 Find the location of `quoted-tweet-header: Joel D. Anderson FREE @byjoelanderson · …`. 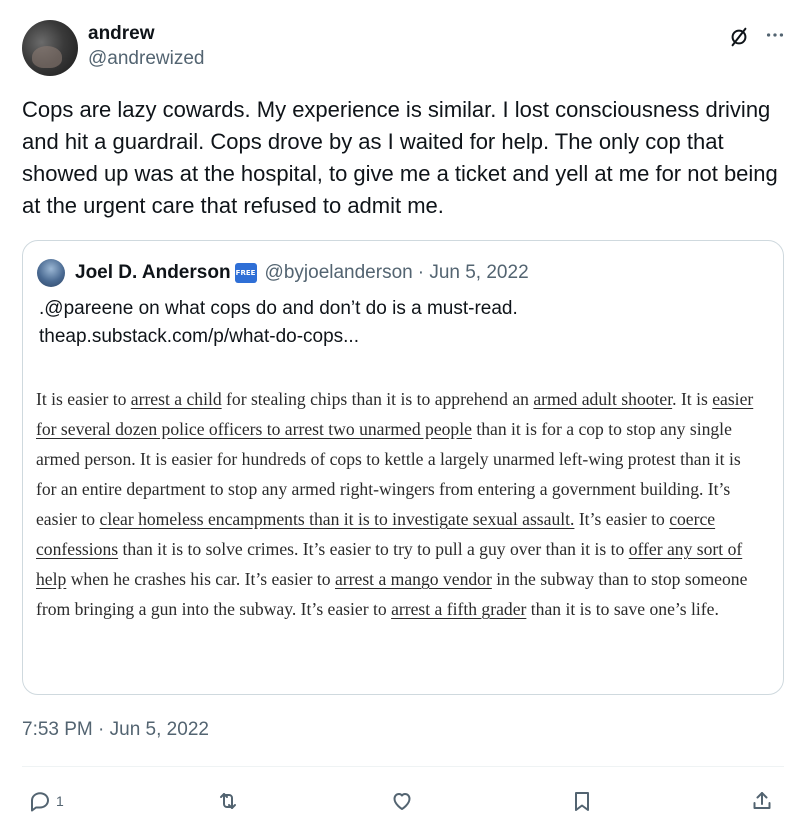

quoted-tweet-header: Joel D. Anderson FREE @byjoelanderson · … is located at coordinates (283, 273).